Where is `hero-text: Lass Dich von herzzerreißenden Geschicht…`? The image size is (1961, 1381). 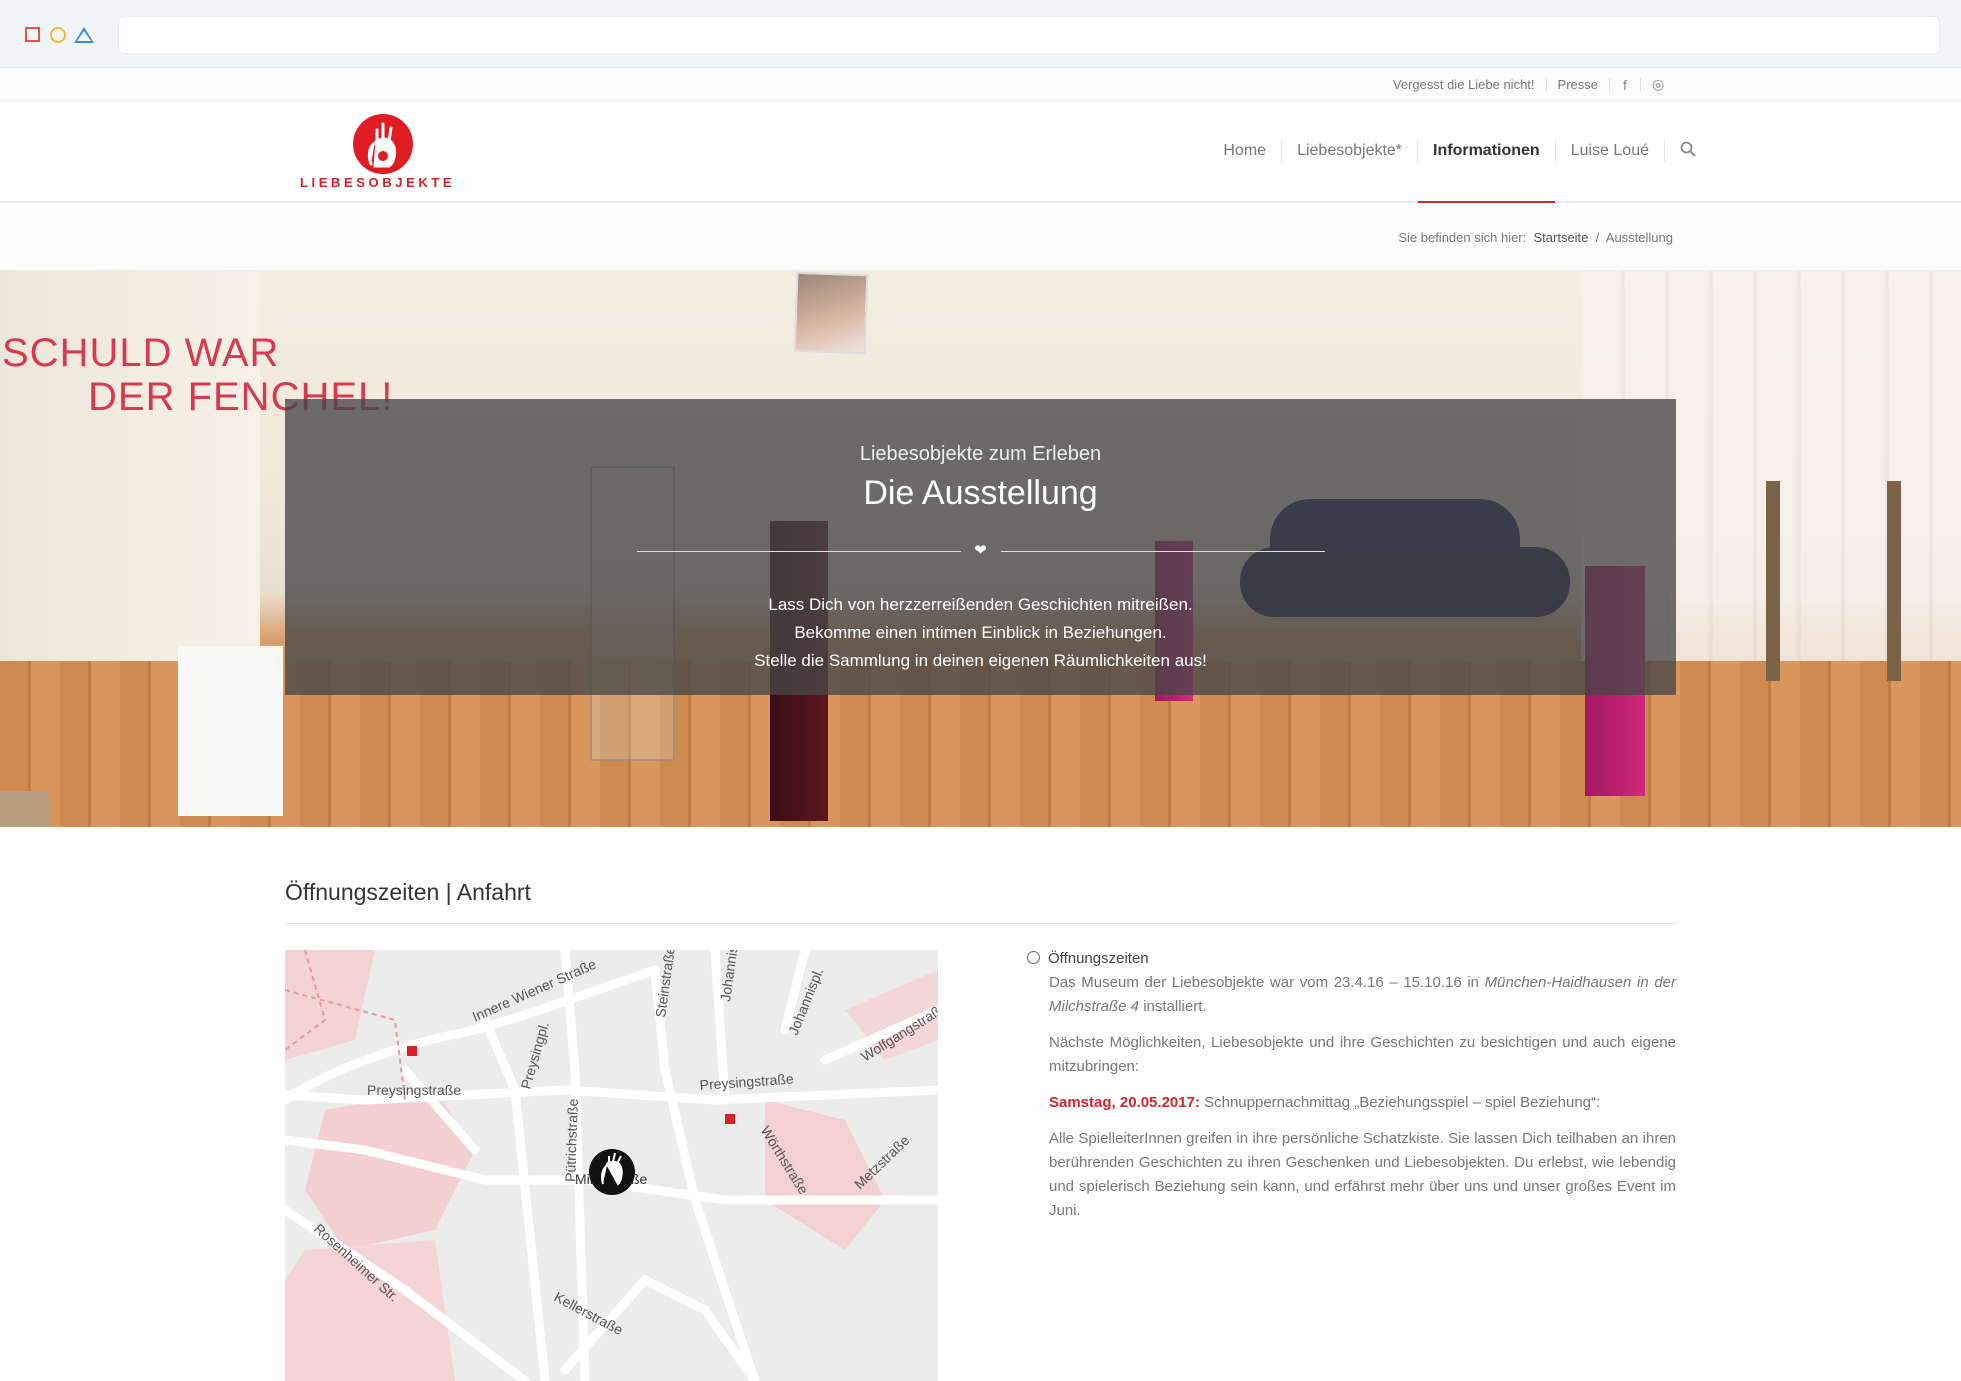
hero-text: Lass Dich von herzzerreißenden Geschicht… is located at coordinates (980, 633).